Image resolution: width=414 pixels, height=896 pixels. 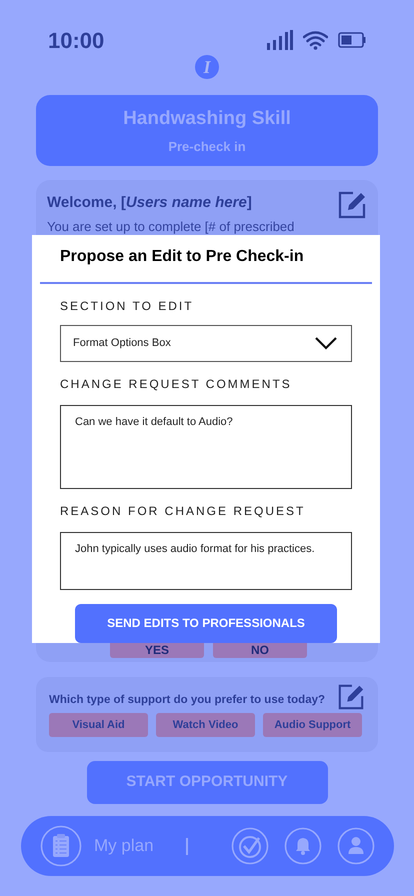 I want to click on skill-title: Handwashing Skill, so click(x=207, y=118).